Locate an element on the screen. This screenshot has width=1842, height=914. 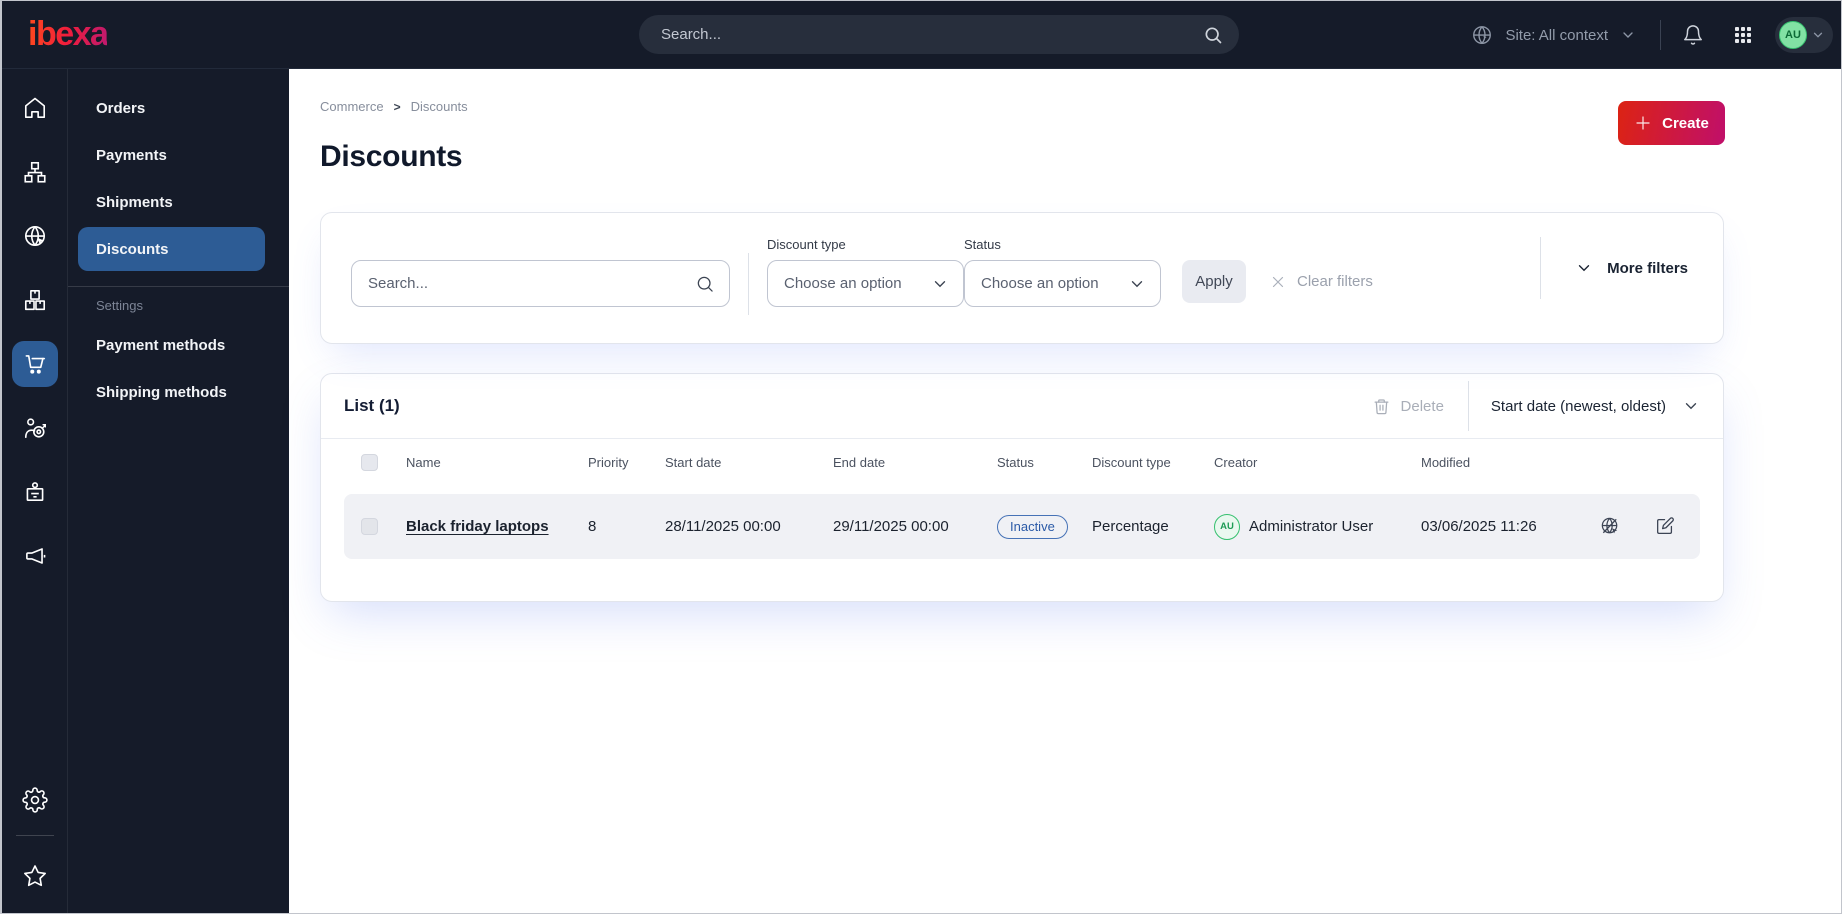
notifications-button is located at coordinates (1693, 35).